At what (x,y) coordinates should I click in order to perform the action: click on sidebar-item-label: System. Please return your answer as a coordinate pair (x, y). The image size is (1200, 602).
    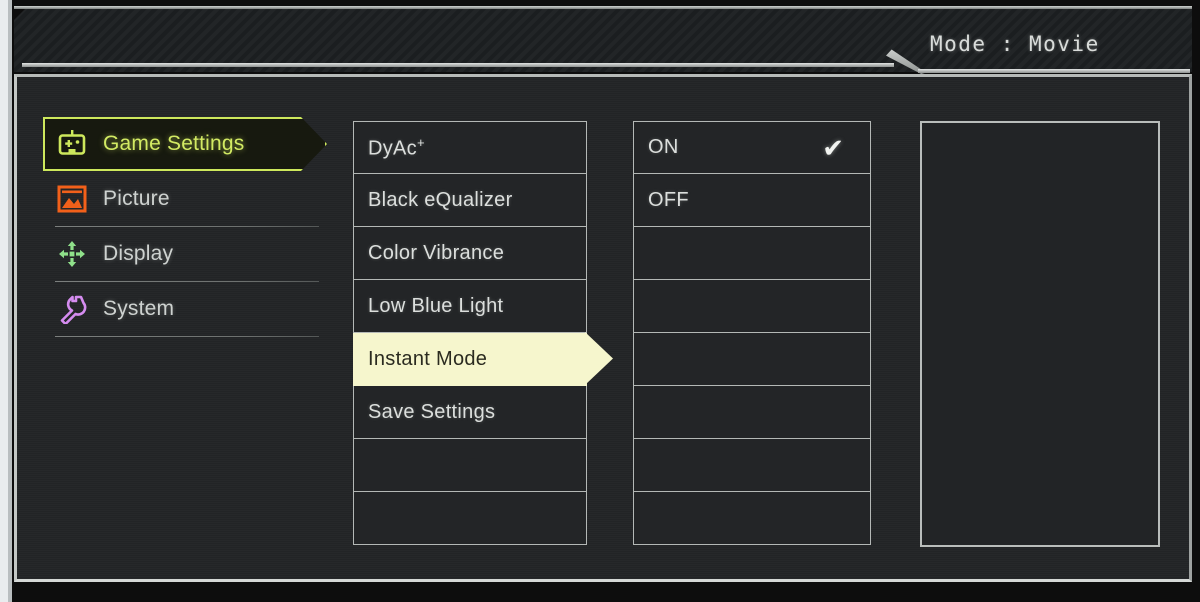
    Looking at the image, I should click on (139, 308).